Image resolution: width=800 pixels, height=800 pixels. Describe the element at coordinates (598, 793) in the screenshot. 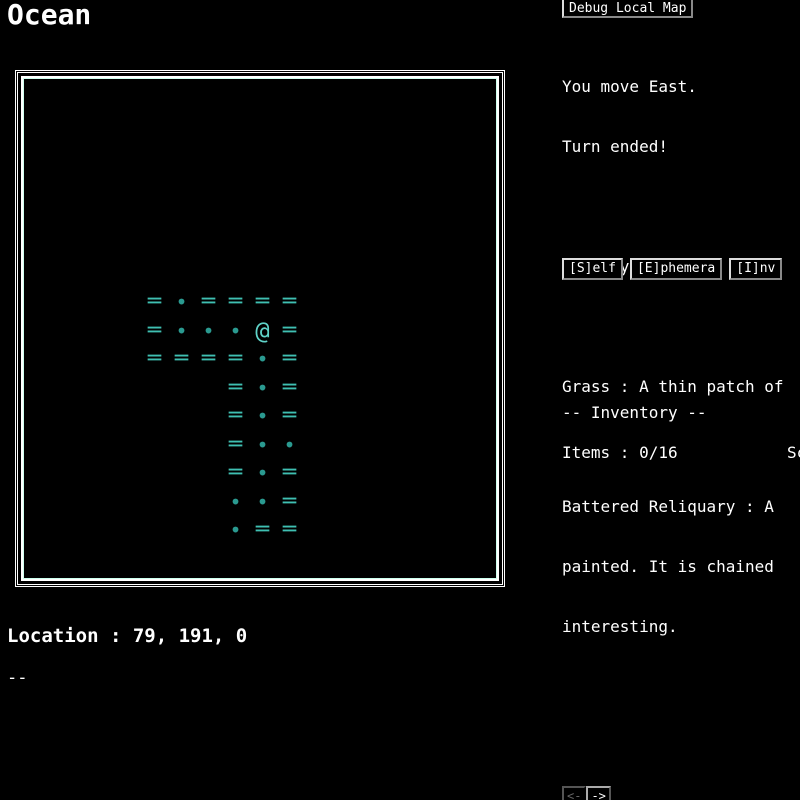

I see `next-page-button: ->` at that location.